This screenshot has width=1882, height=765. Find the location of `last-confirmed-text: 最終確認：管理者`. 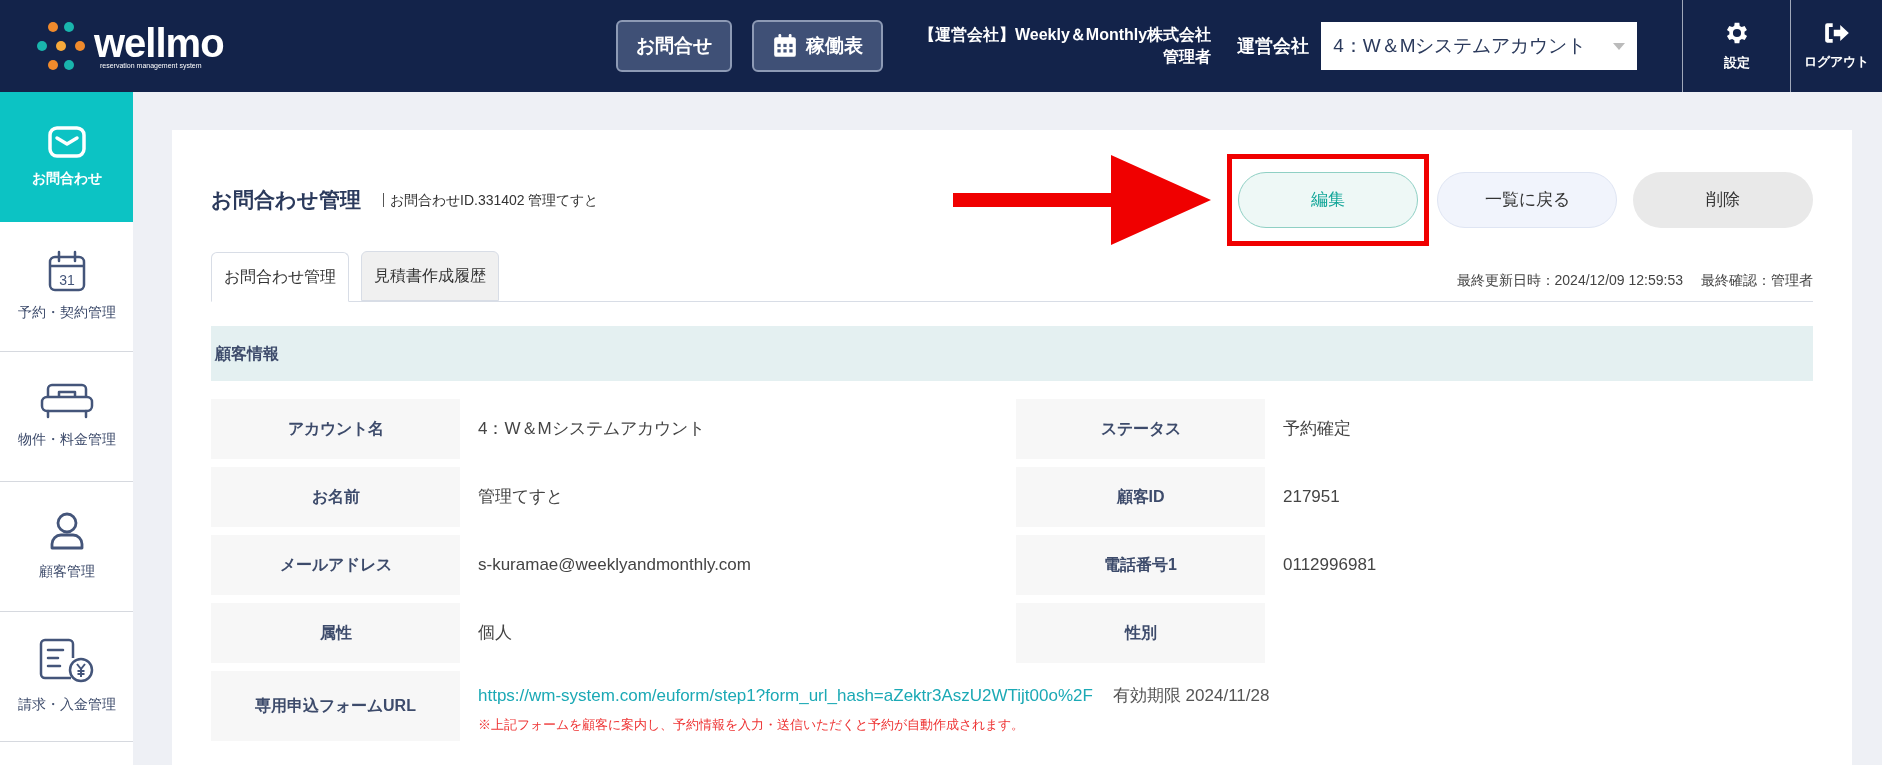

last-confirmed-text: 最終確認：管理者 is located at coordinates (1757, 280).